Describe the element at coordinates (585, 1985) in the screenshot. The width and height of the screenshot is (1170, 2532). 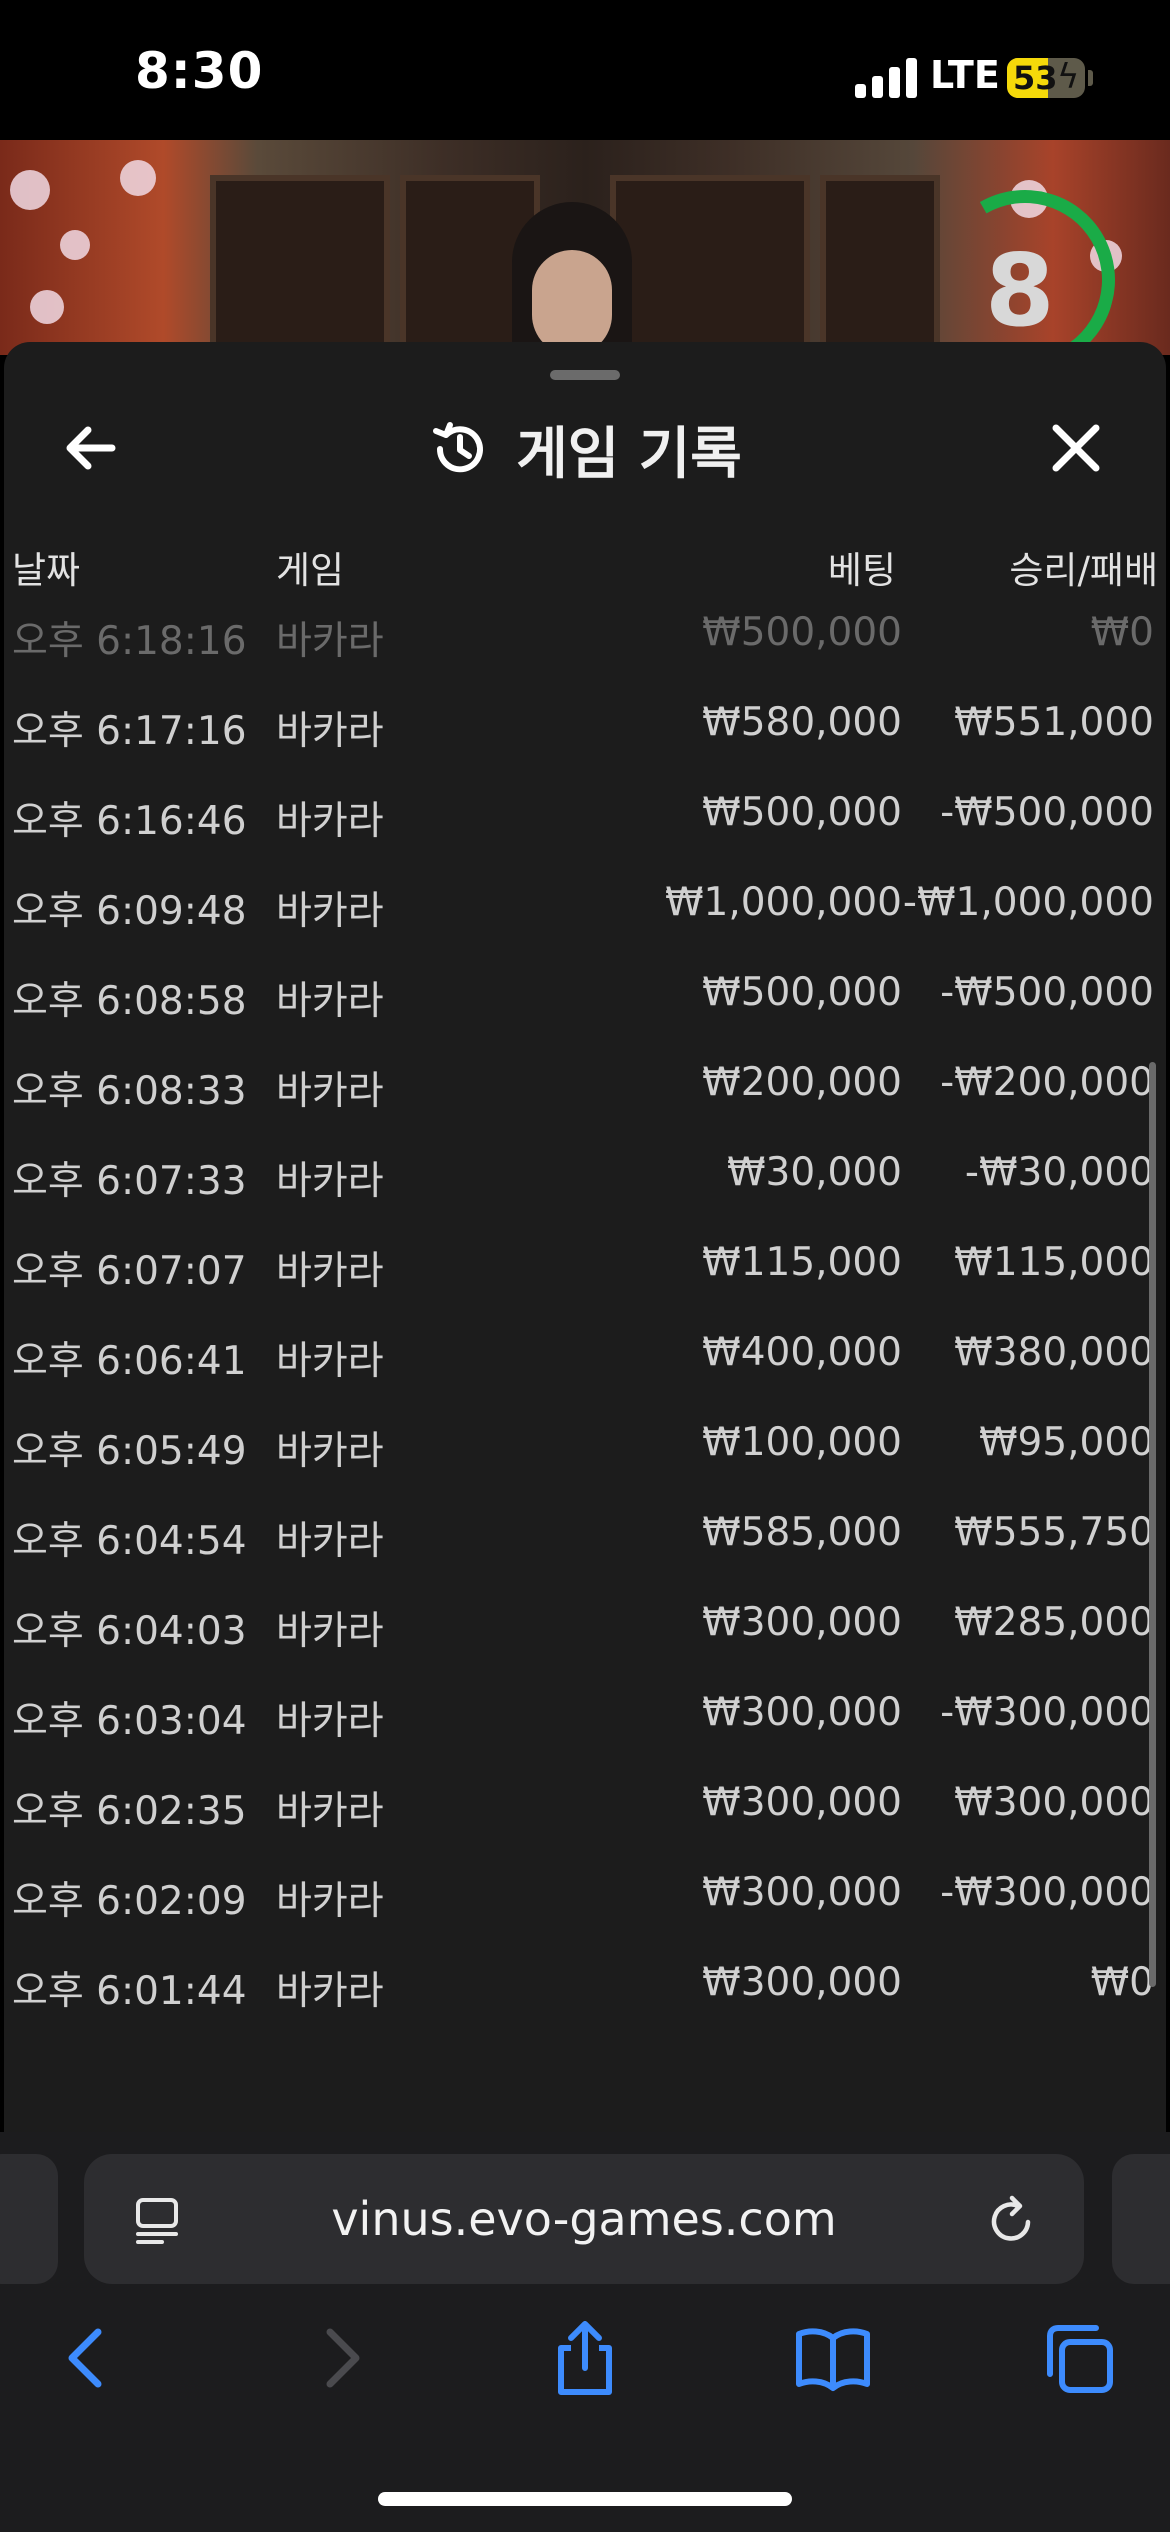
I see `table-row: 오후 6:01:44 바카라 ₩300,000 ₩0` at that location.